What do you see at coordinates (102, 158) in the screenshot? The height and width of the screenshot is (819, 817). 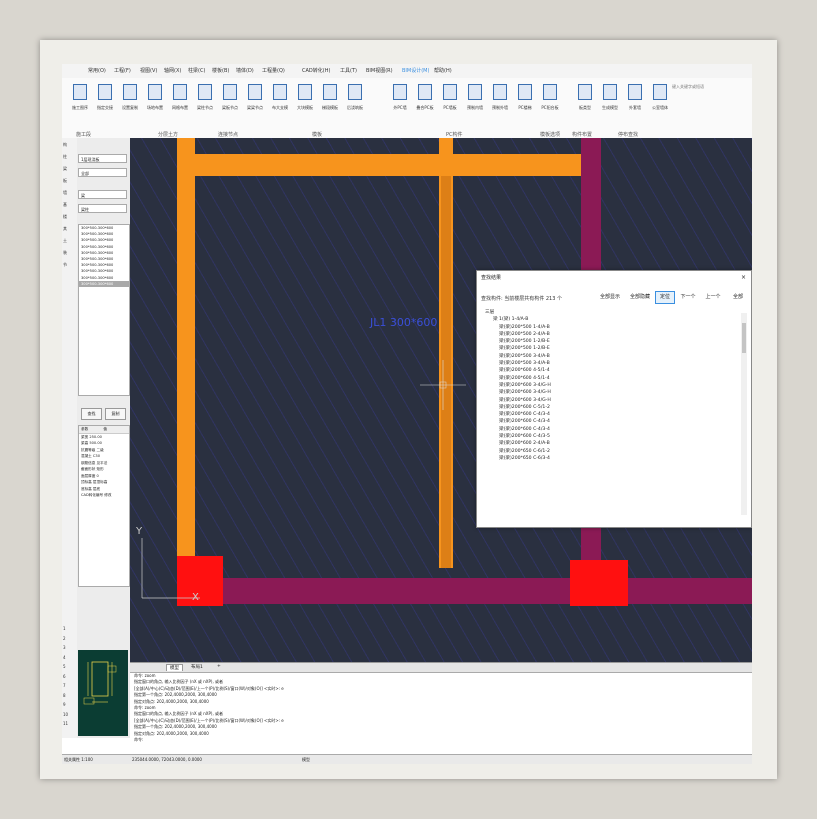 I see `floor-select: 1层现浇板` at bounding box center [102, 158].